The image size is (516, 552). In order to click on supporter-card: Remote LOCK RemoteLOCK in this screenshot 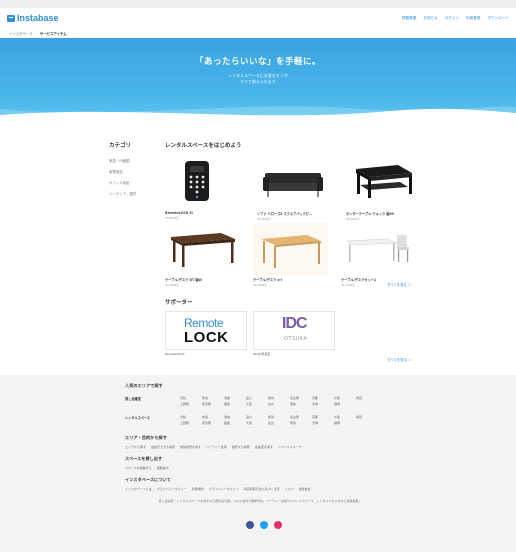, I will do `click(206, 333)`.